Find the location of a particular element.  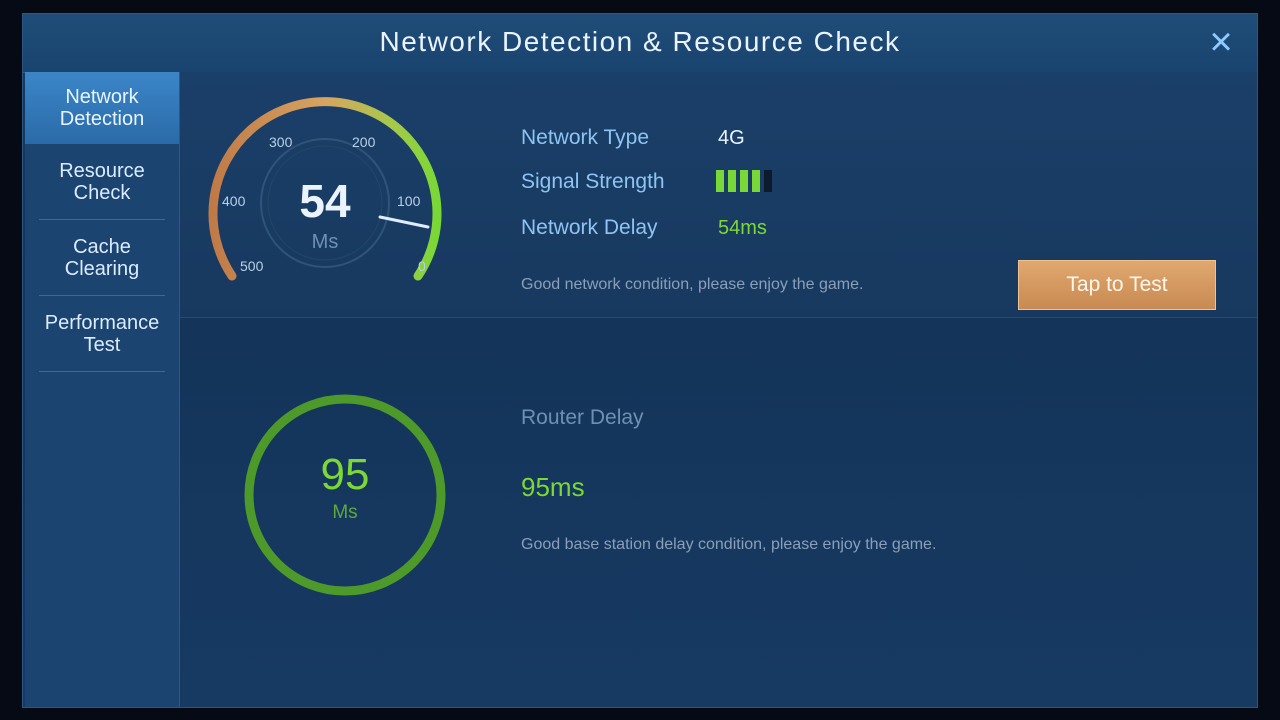

sidebar-item-label: Network Detection is located at coordinates (102, 108).